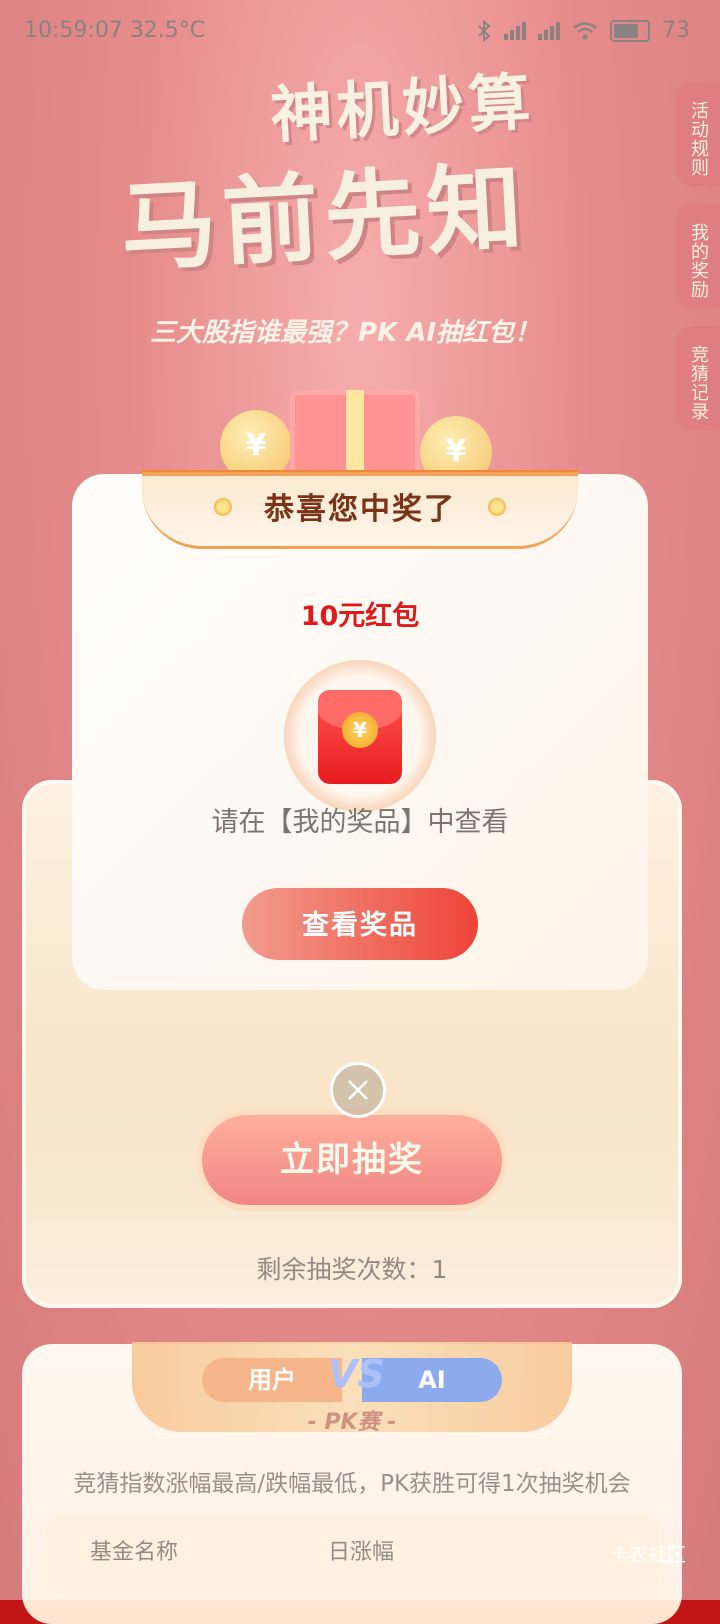 The image size is (720, 1624). I want to click on watermark: 卡农社区, so click(647, 1555).